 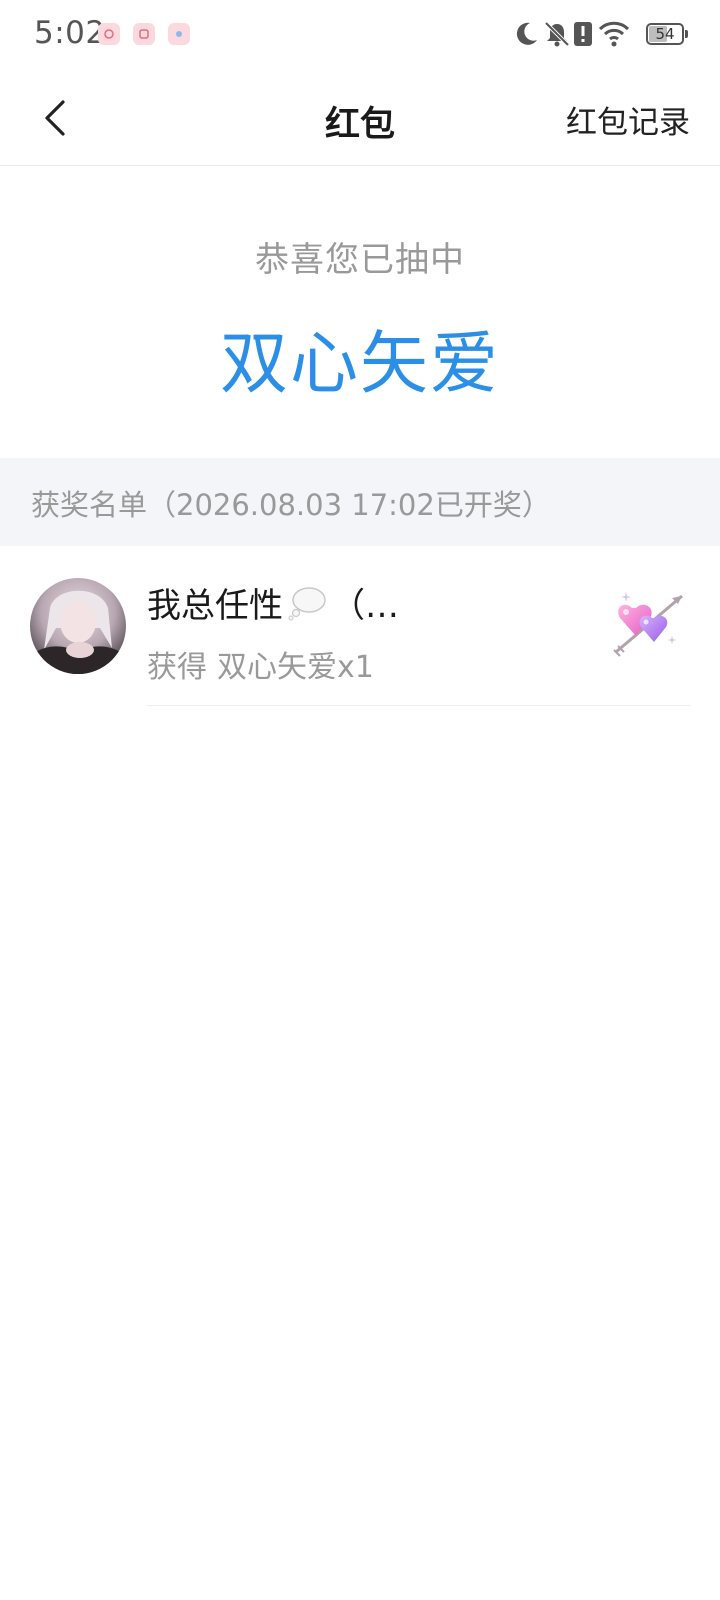 What do you see at coordinates (418, 705) in the screenshot?
I see `row-divider` at bounding box center [418, 705].